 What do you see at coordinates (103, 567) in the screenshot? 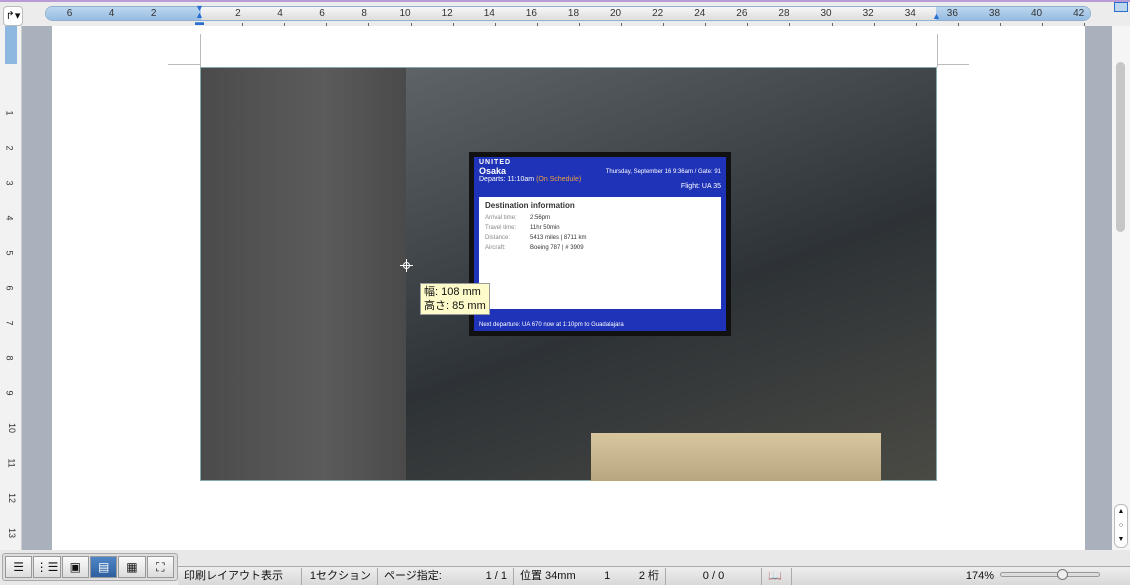
I see `print-layout-view-button: ▤` at bounding box center [103, 567].